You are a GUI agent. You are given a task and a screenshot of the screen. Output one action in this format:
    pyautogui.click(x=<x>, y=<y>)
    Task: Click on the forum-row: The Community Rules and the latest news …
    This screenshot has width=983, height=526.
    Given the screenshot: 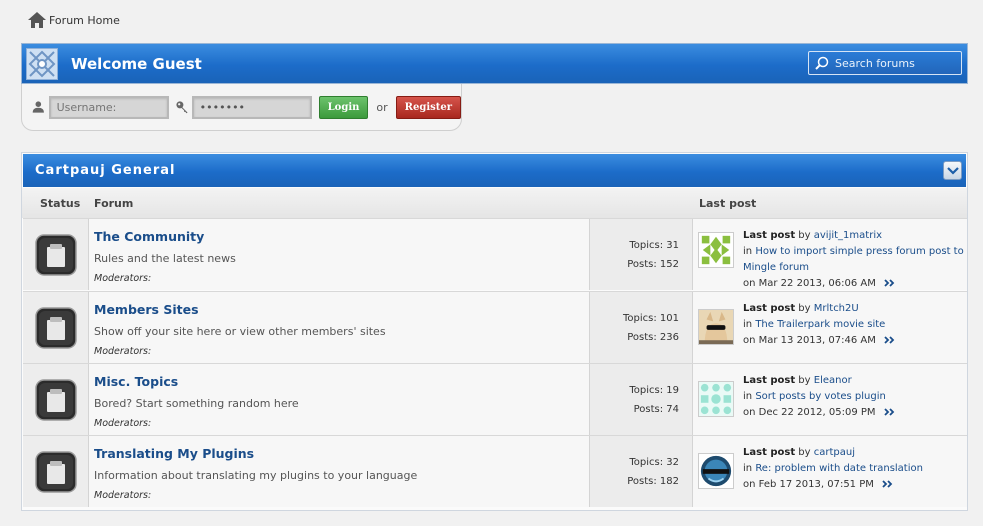 What is the action you would take?
    pyautogui.click(x=495, y=254)
    